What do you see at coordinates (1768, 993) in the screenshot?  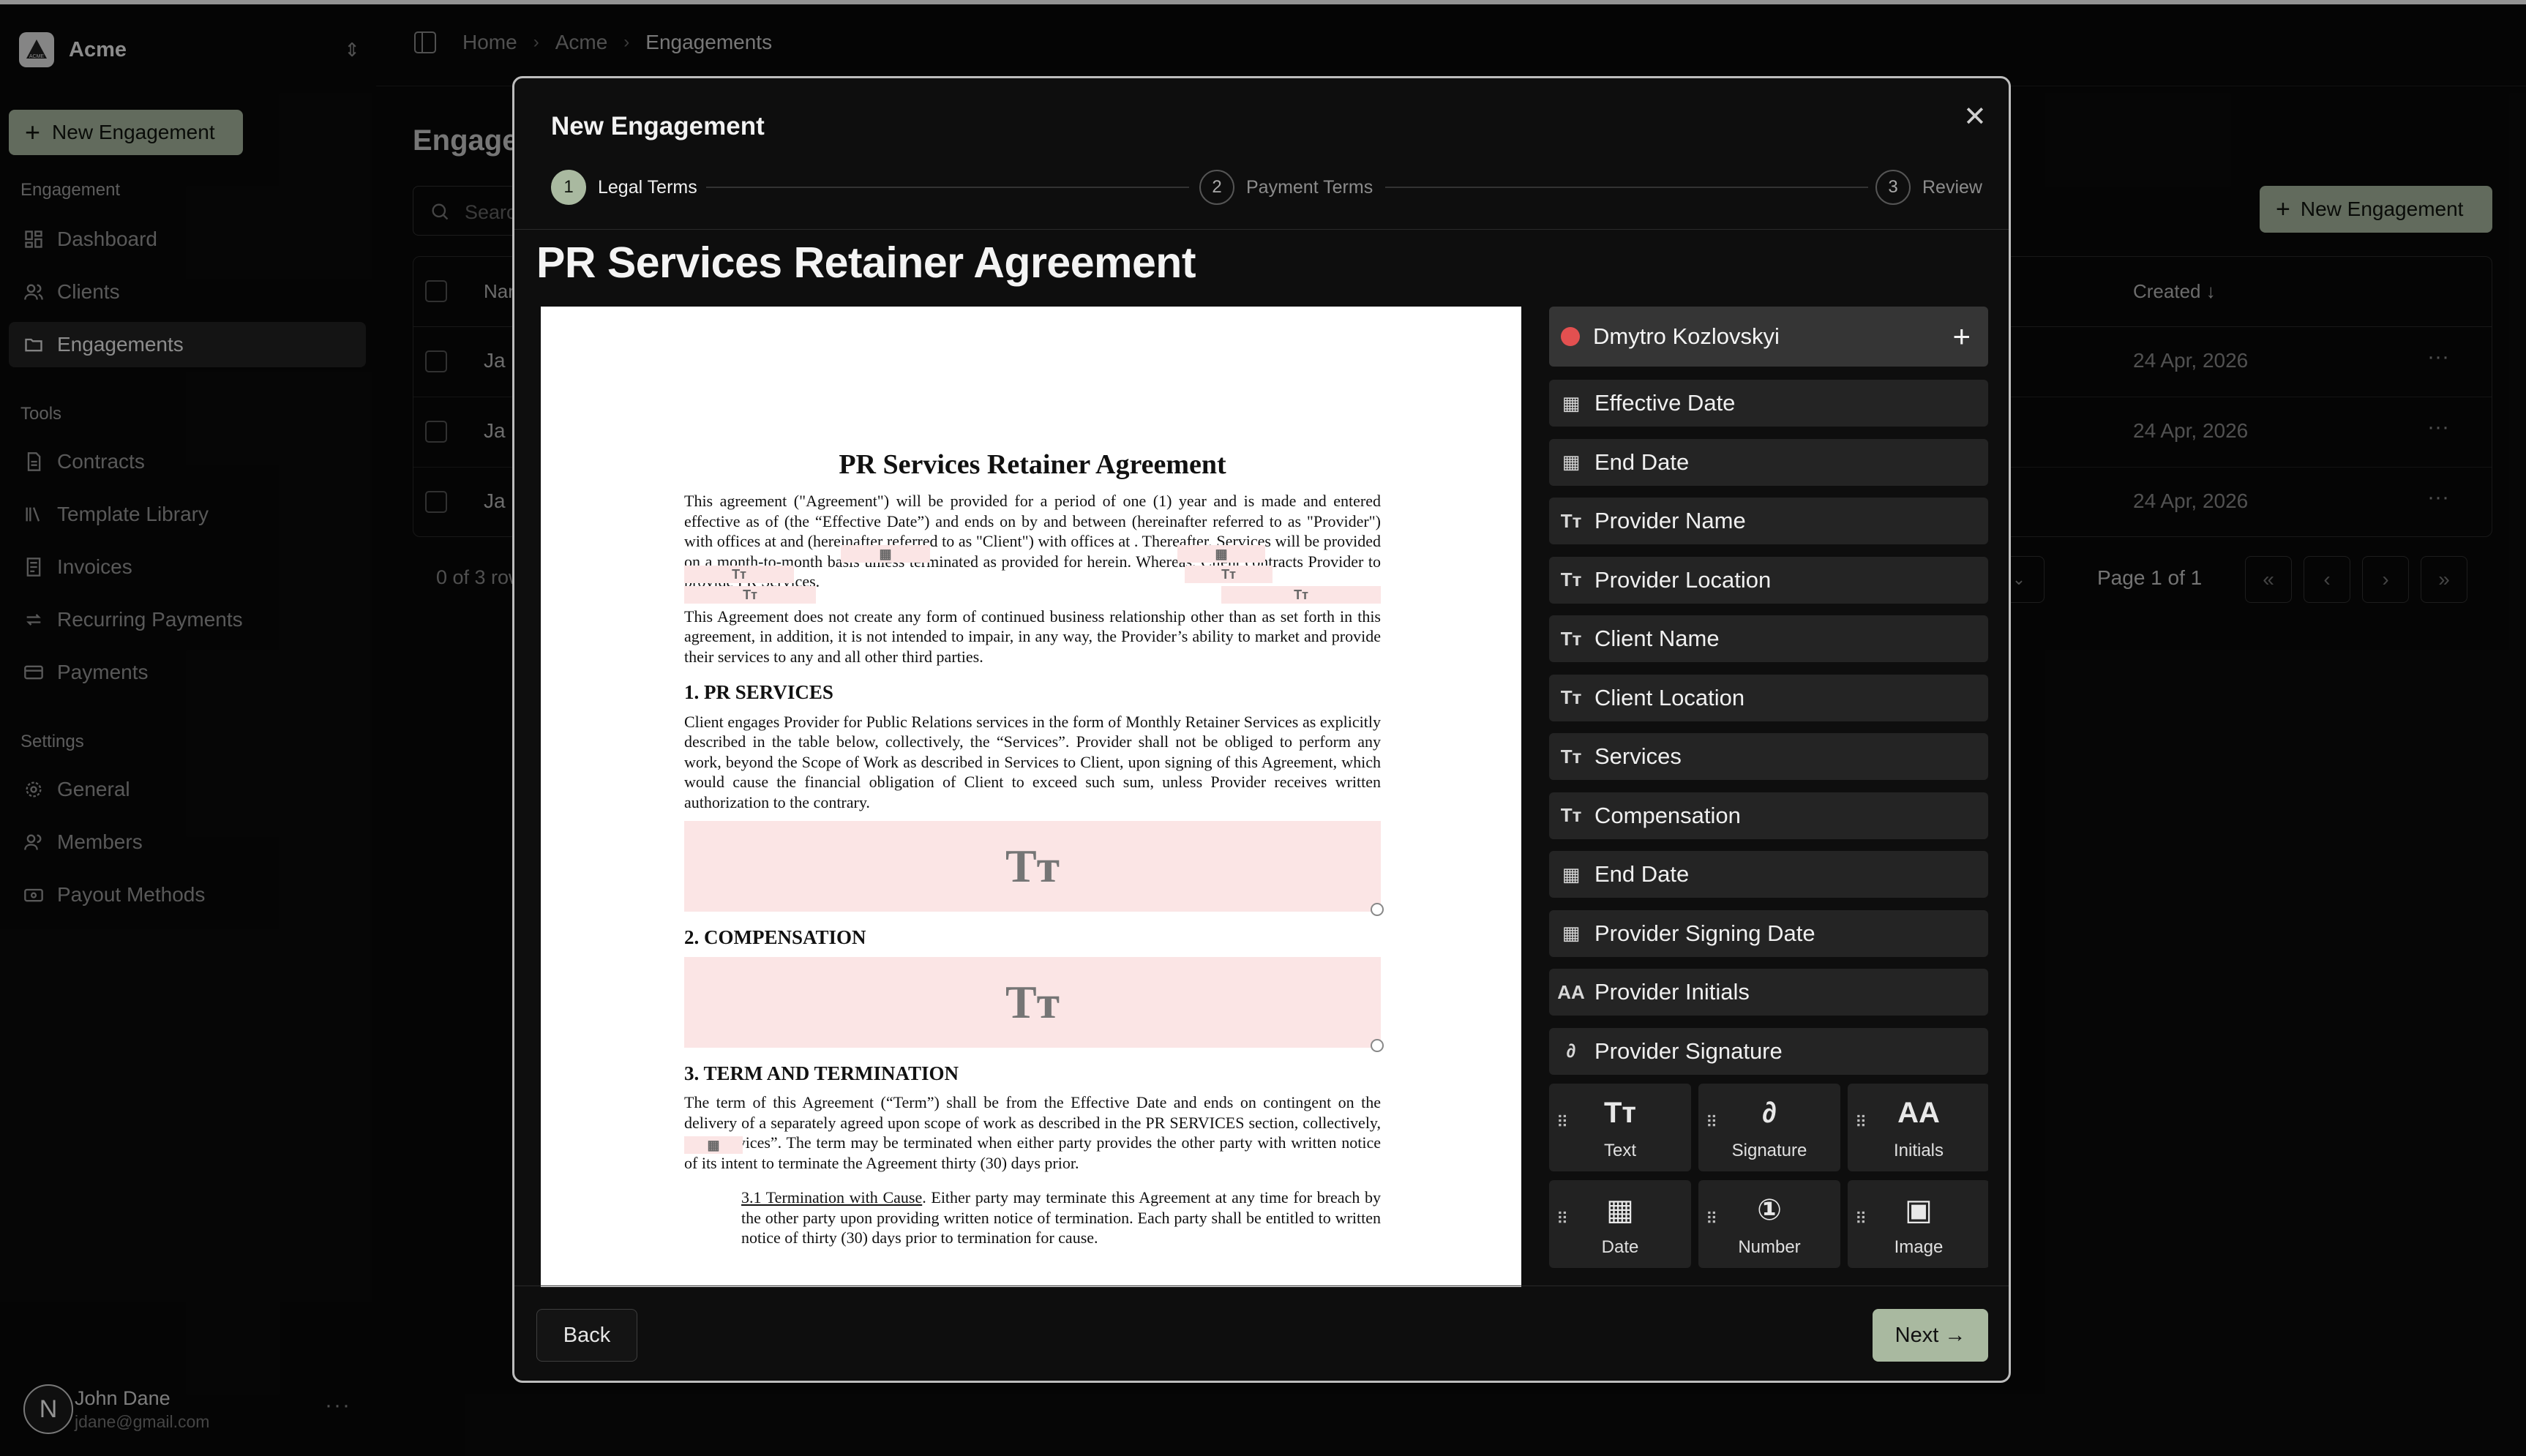 I see `field-item-provider-initials: AA Provider Initials` at bounding box center [1768, 993].